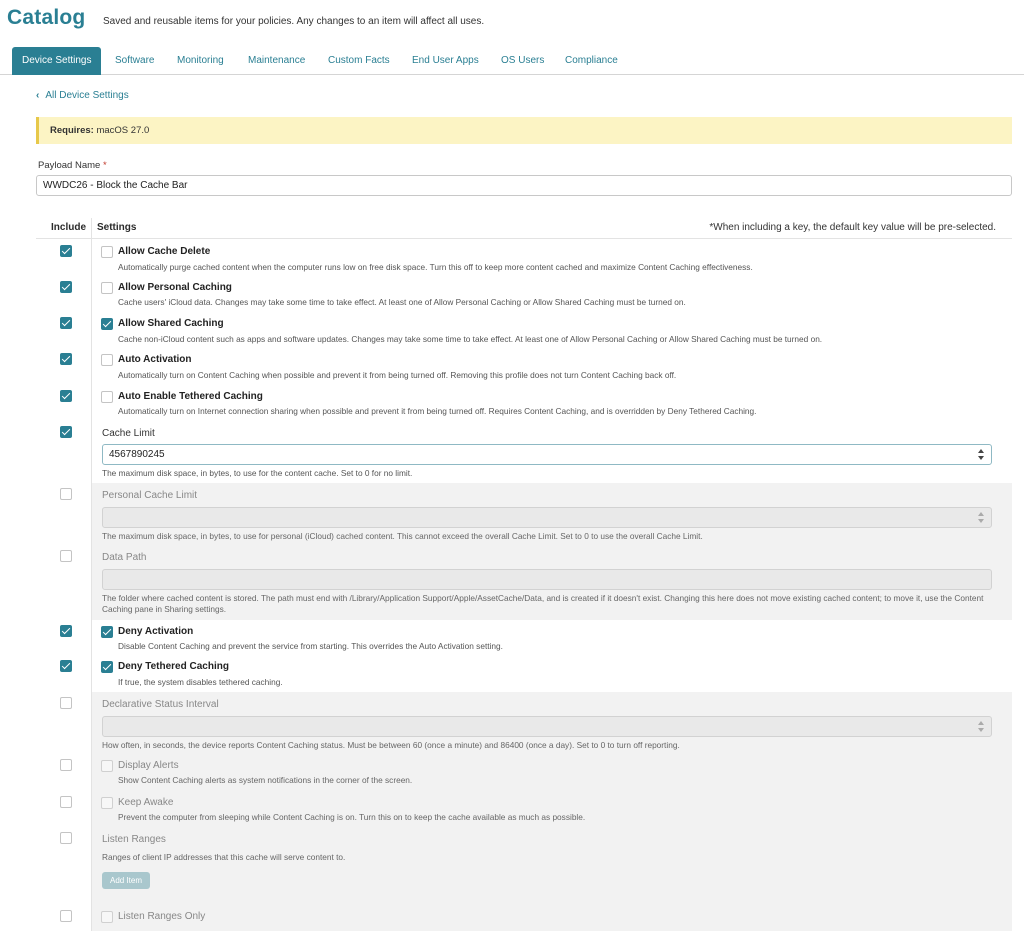  I want to click on declarative-status-interval-label: Declarative Status Interval, so click(160, 704).